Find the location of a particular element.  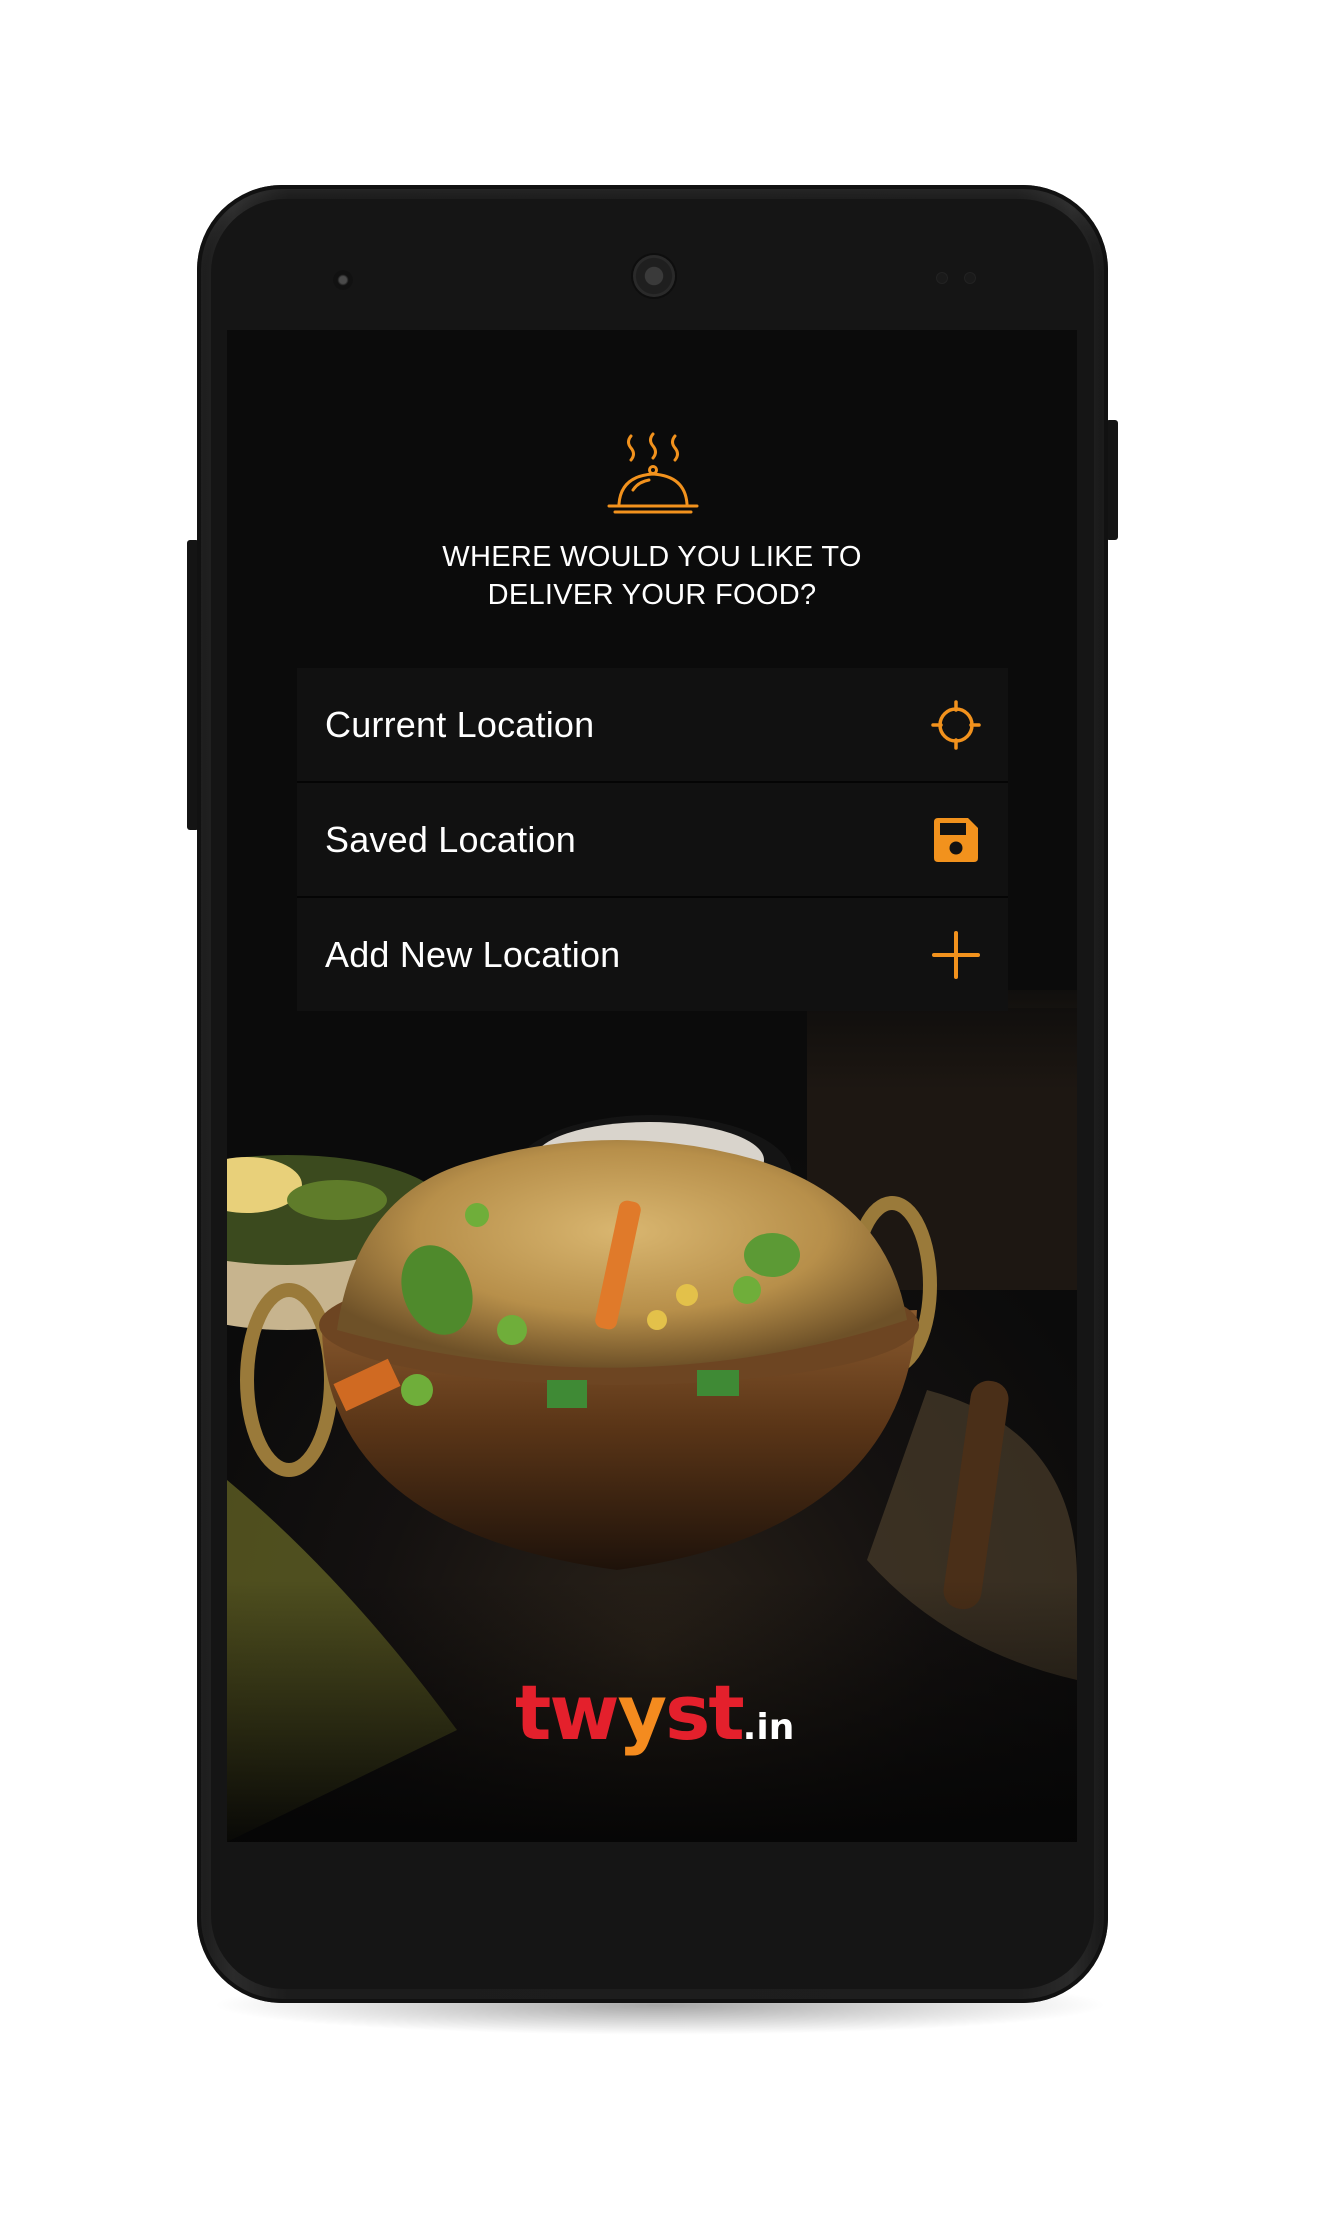

page-title-line1: WHERE WOULD YOU LIKE TO is located at coordinates (652, 557).